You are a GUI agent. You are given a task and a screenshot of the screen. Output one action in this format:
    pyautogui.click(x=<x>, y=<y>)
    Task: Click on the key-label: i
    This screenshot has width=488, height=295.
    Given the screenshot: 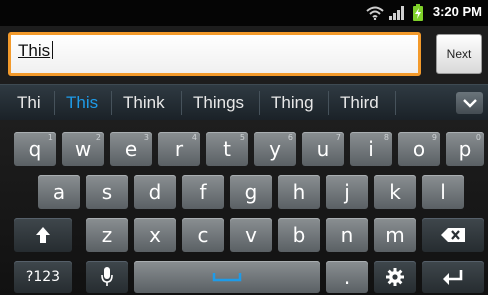 What is the action you would take?
    pyautogui.click(x=371, y=149)
    